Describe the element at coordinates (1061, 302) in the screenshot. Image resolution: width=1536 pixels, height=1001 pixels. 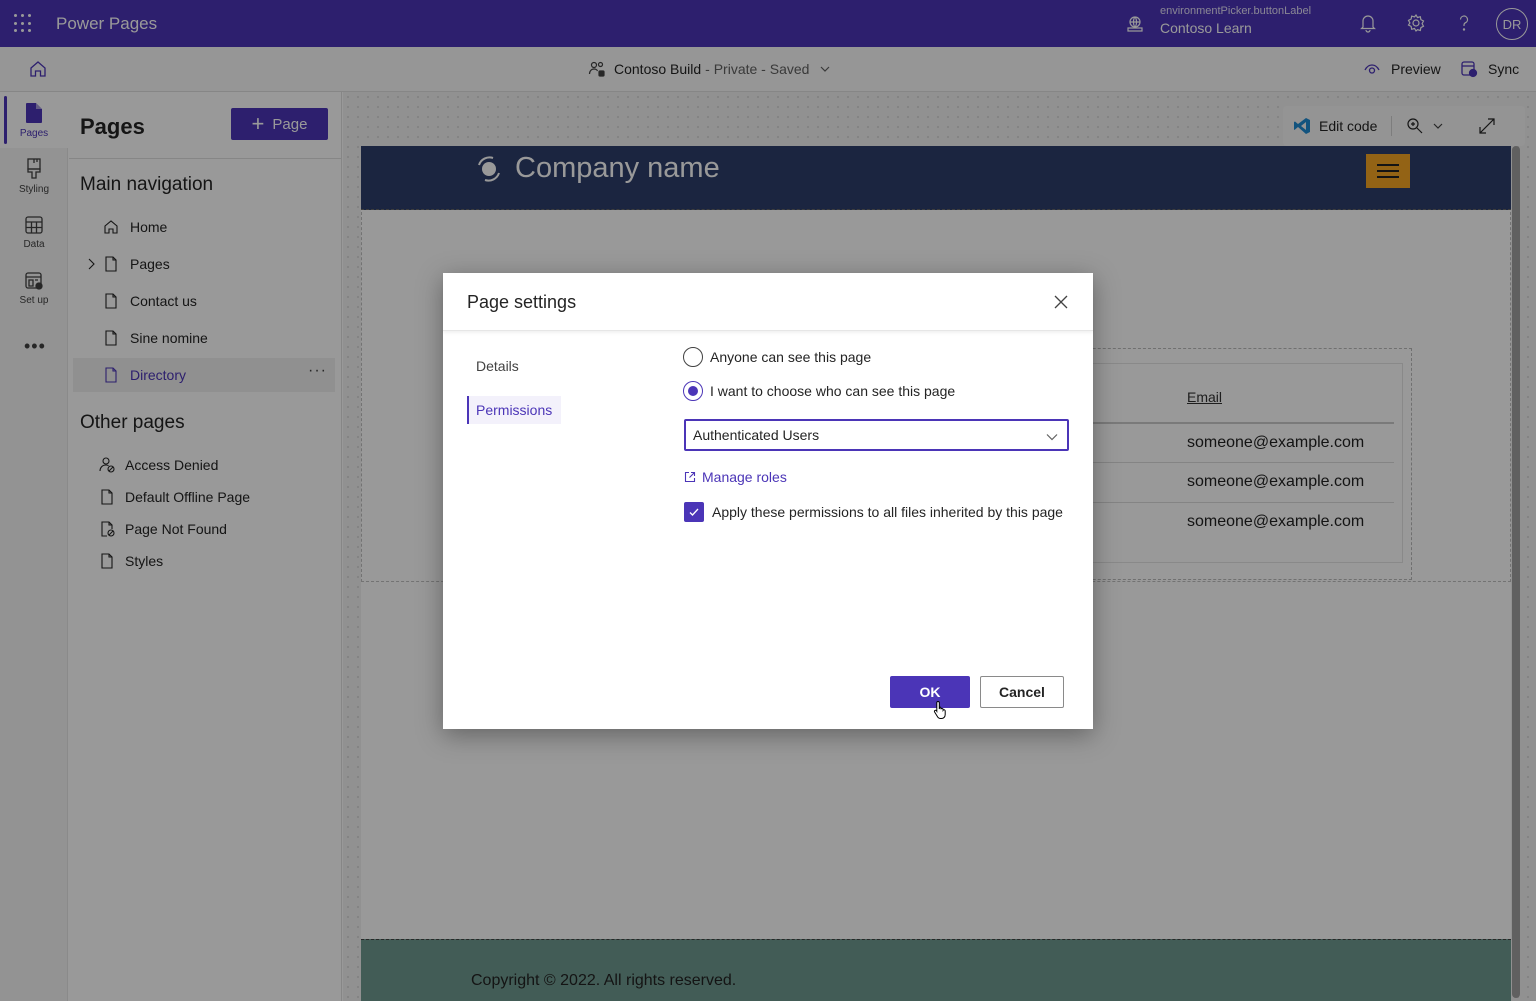
I see `close-icon` at that location.